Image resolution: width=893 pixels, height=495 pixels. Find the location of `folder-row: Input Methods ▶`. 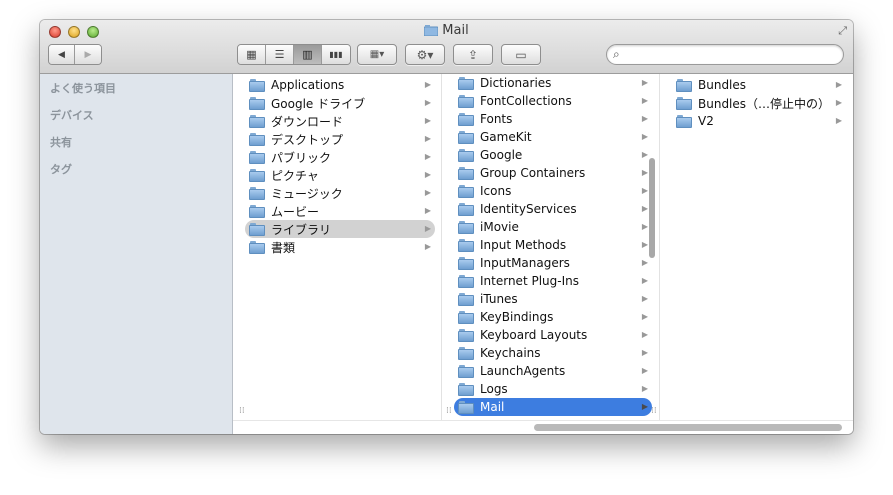

folder-row: Input Methods ▶ is located at coordinates (553, 245).